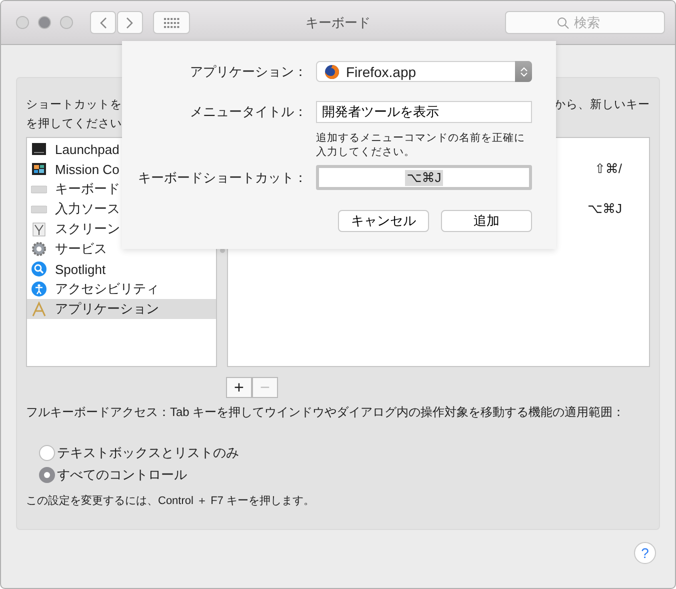 This screenshot has width=676, height=589. I want to click on add-button: 追加, so click(486, 221).